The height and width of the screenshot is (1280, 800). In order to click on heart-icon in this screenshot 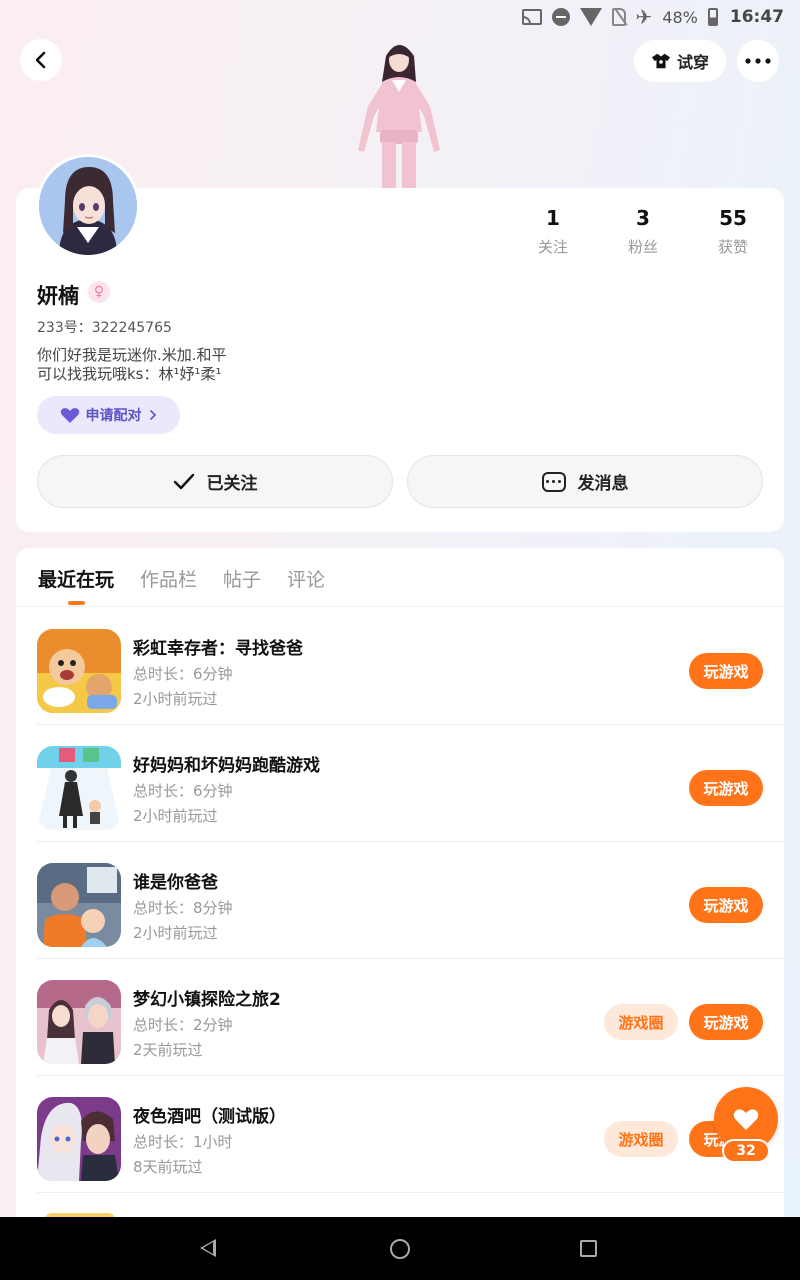, I will do `click(746, 1119)`.